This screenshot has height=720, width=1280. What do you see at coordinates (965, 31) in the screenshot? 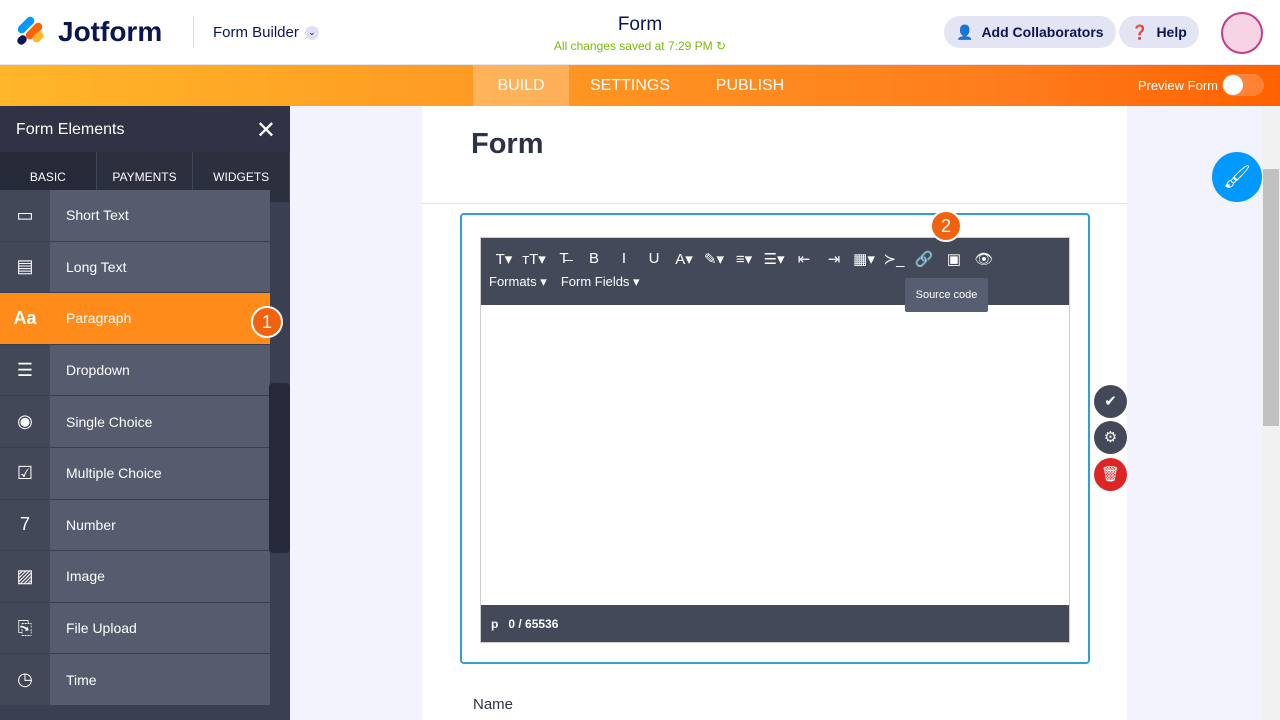
I see `user-icon: 👤` at bounding box center [965, 31].